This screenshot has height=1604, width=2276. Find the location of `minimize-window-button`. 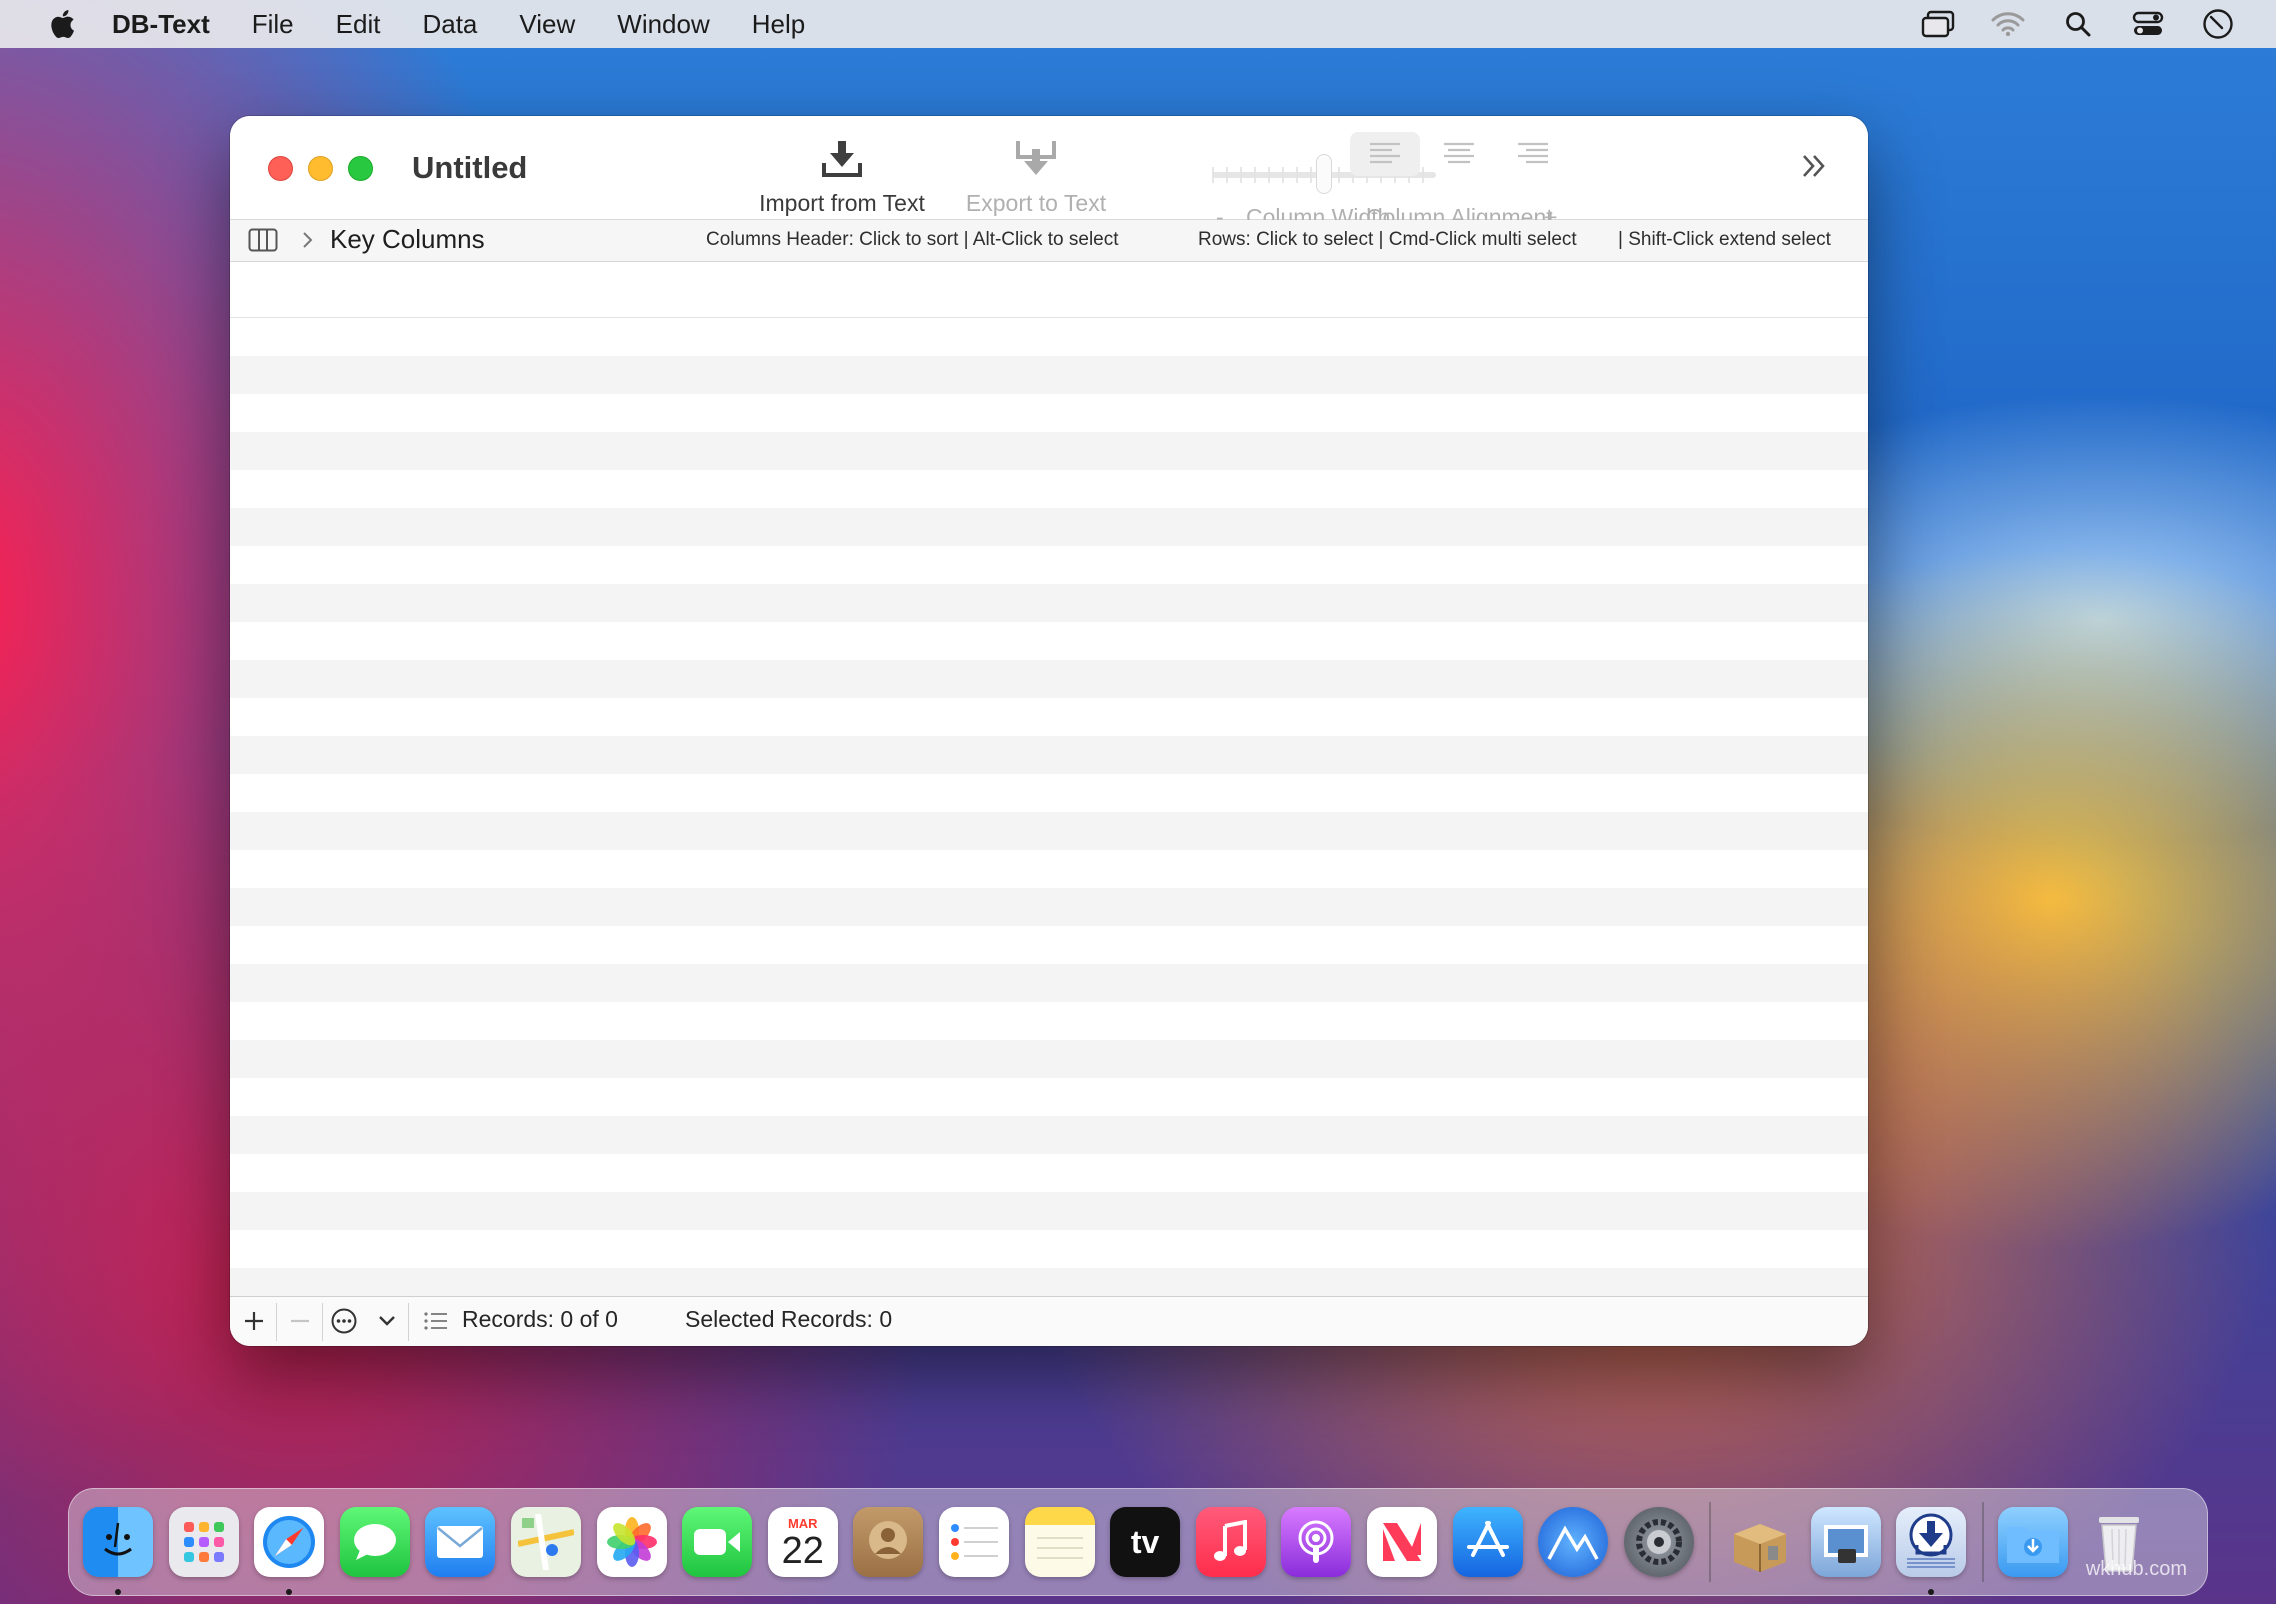

minimize-window-button is located at coordinates (320, 168).